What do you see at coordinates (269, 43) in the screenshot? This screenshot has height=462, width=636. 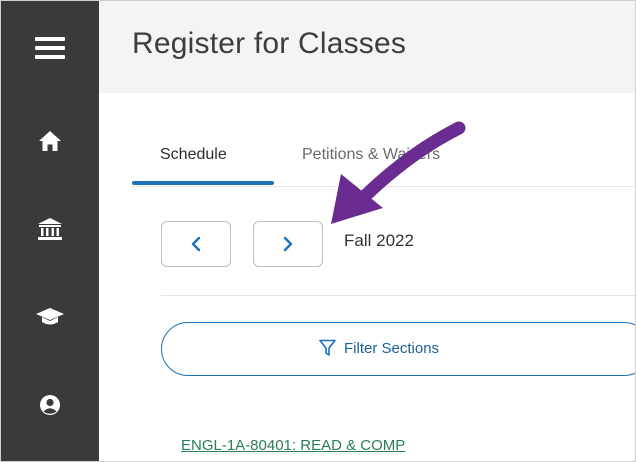 I see `page-title: Register for Classes` at bounding box center [269, 43].